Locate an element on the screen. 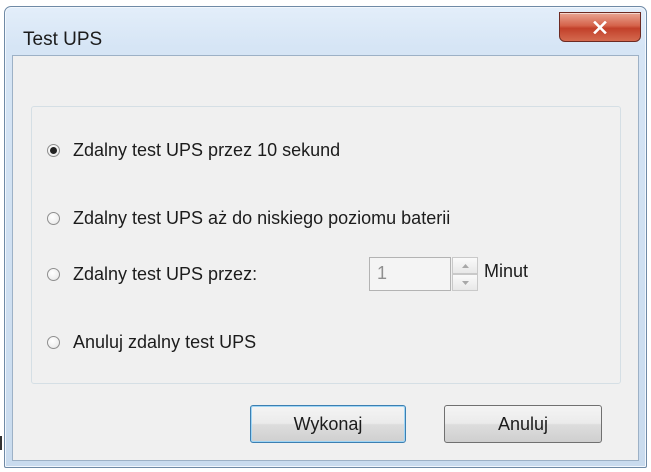 This screenshot has width=651, height=472. duration-spinner is located at coordinates (465, 274).